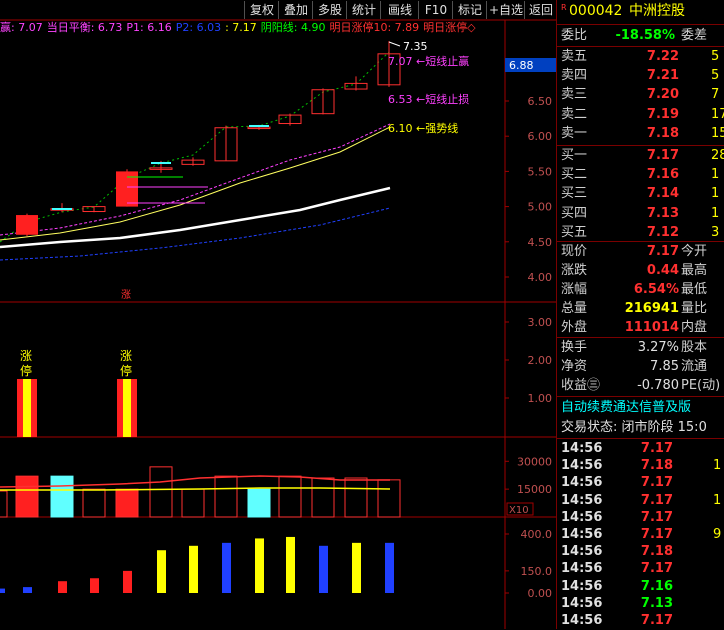 The height and width of the screenshot is (630, 724). I want to click on macd-tick-label: 150.0, so click(537, 571).